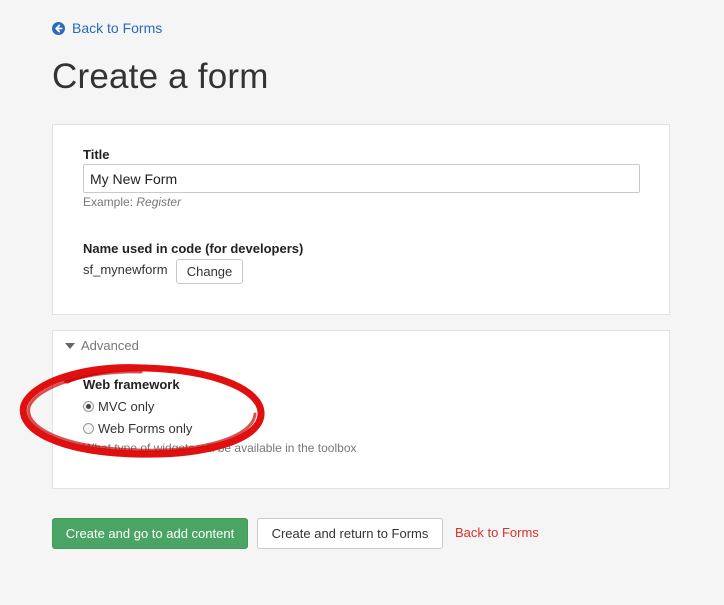 The width and height of the screenshot is (724, 605). I want to click on create-and-add-content-button: Create and go to add content, so click(150, 533).